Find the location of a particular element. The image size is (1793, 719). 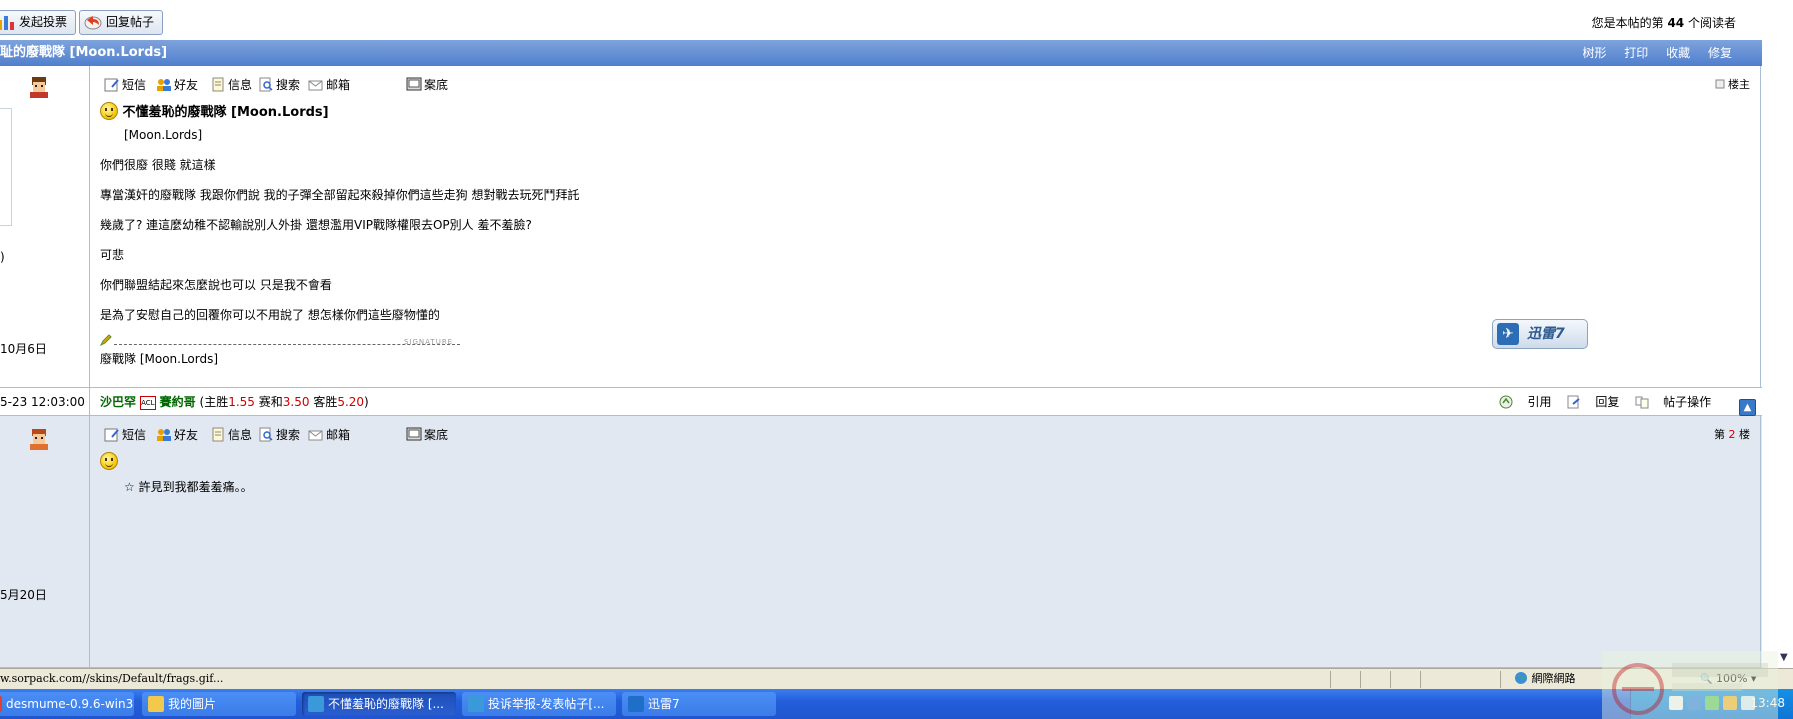

floor-label: 楼主 is located at coordinates (1732, 84).